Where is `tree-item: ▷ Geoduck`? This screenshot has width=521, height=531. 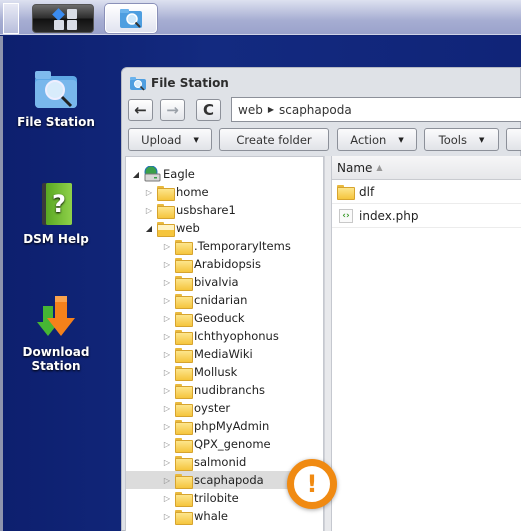 tree-item: ▷ Geoduck is located at coordinates (224, 318).